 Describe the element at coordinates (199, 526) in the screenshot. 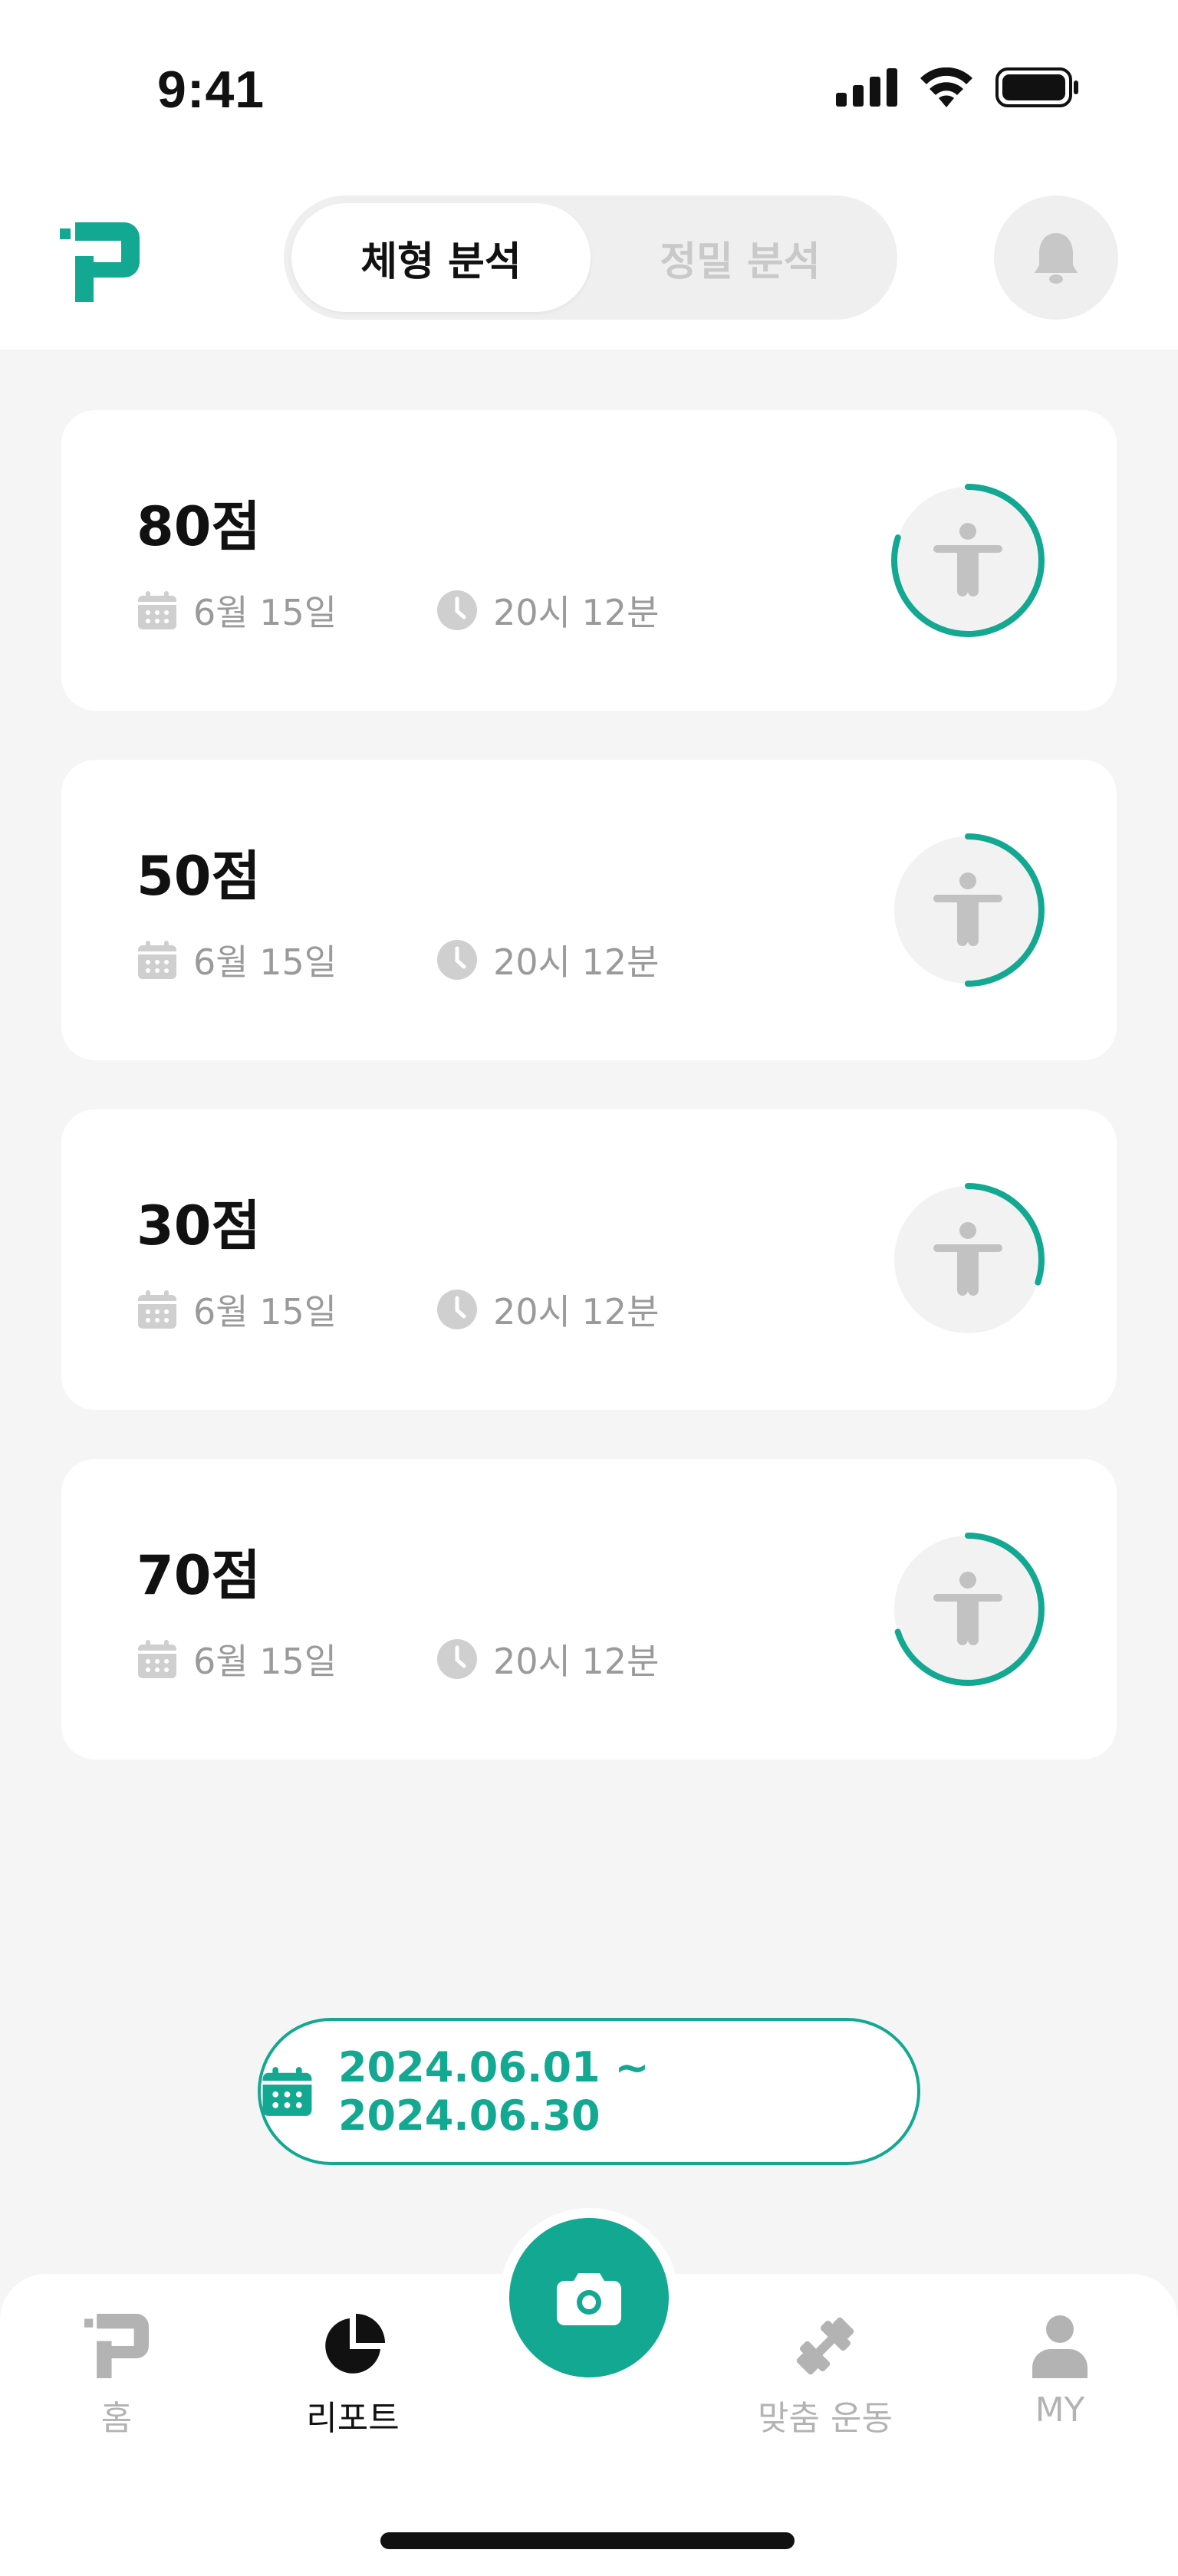

I see `report-score: 80점` at that location.